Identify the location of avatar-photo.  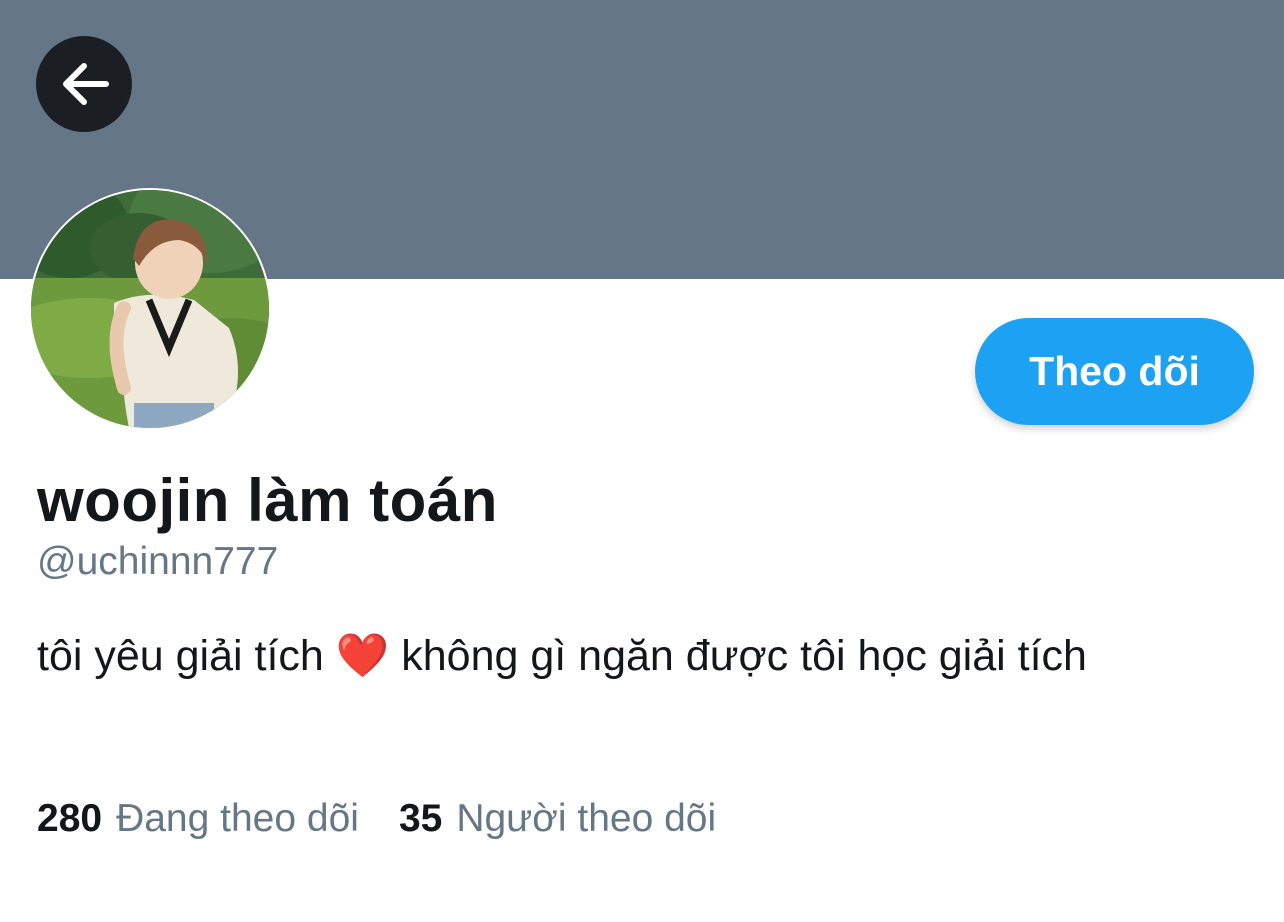
(150, 309).